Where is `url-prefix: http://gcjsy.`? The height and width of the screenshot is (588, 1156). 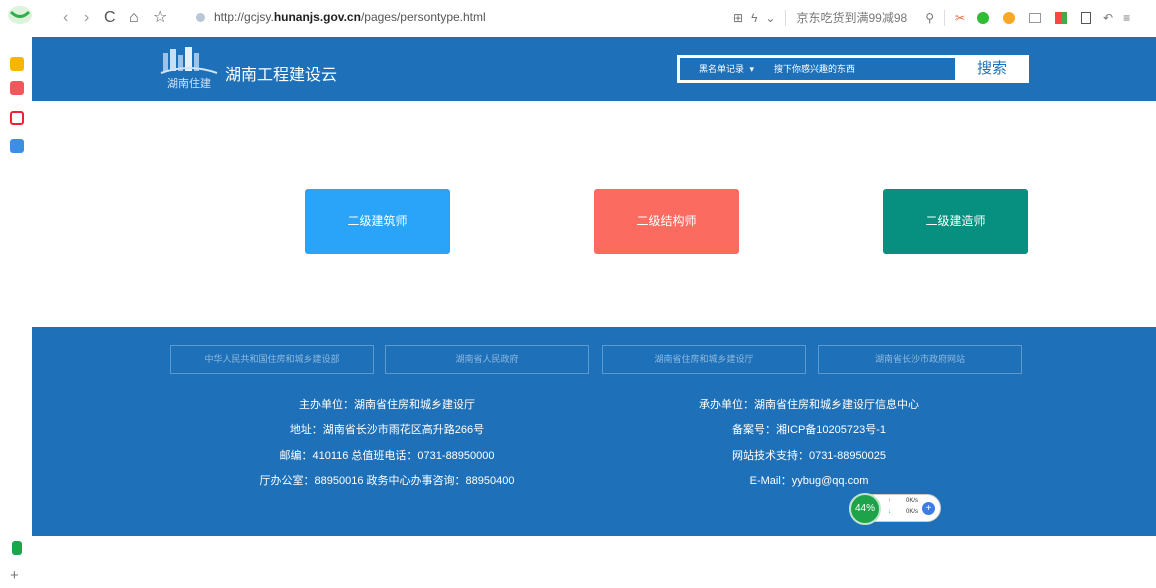
url-prefix: http://gcjsy. is located at coordinates (244, 17).